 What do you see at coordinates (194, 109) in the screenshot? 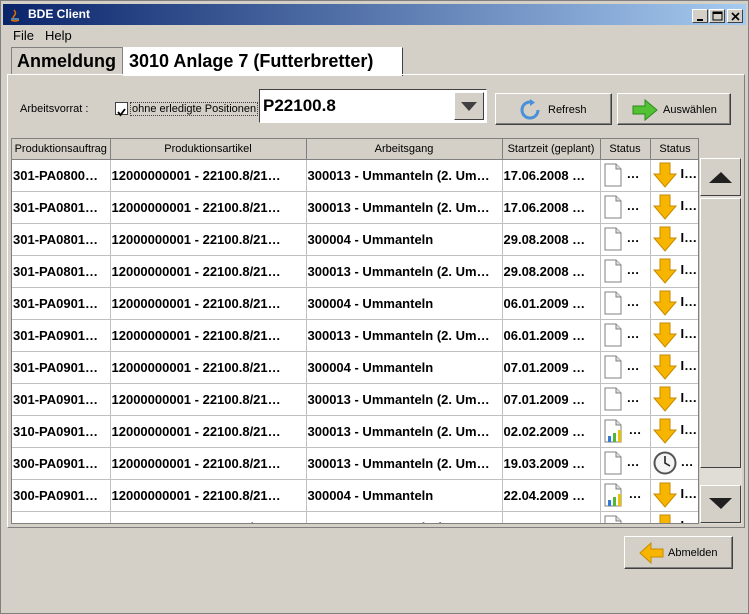
I see `checkbox-label: ohne erledigte Positionen` at bounding box center [194, 109].